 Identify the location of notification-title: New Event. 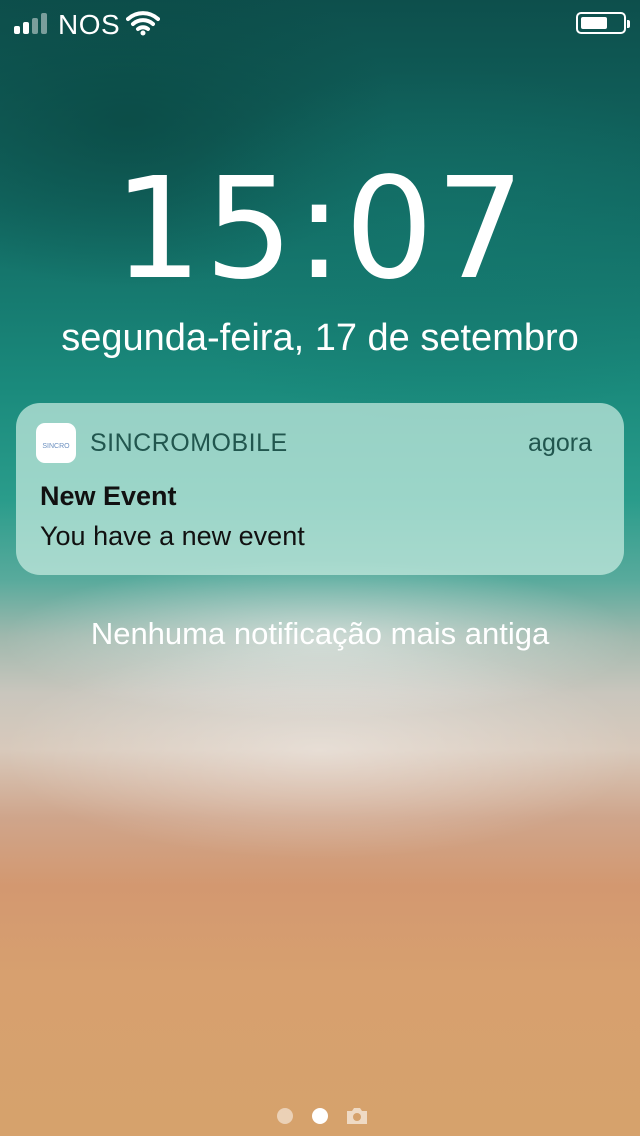
(108, 496).